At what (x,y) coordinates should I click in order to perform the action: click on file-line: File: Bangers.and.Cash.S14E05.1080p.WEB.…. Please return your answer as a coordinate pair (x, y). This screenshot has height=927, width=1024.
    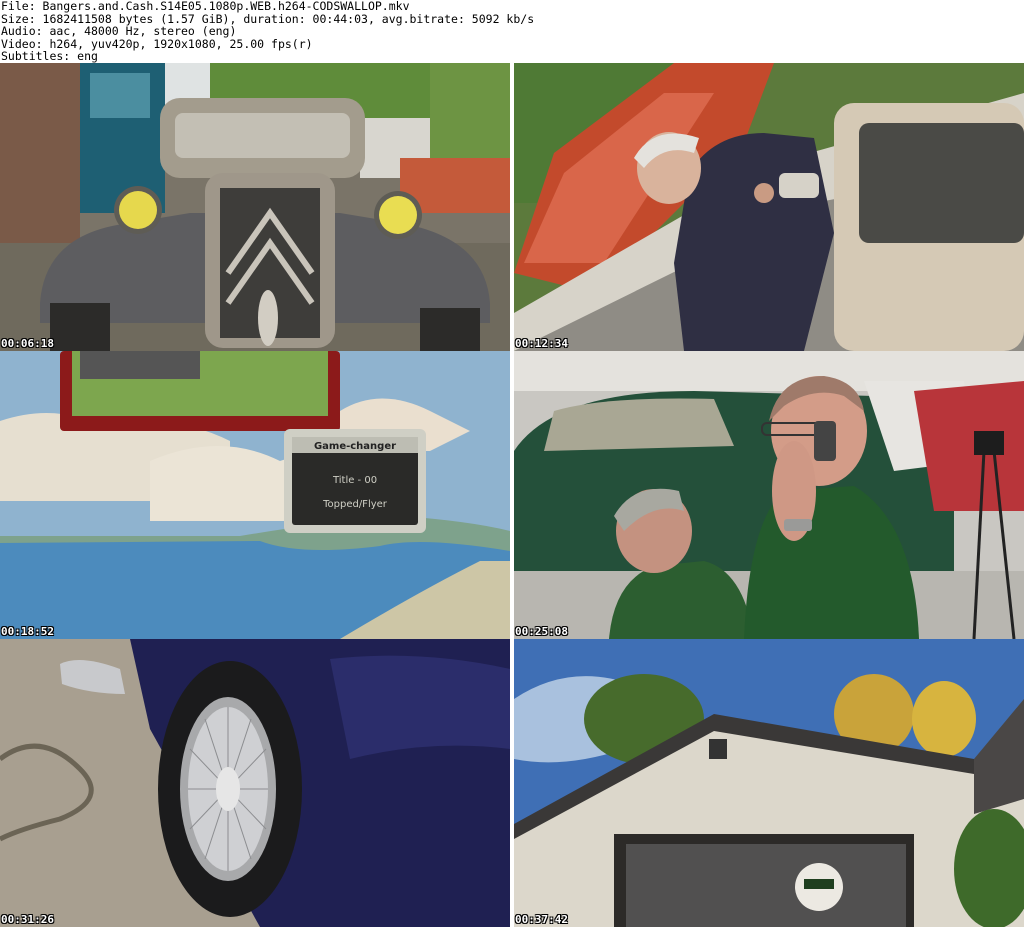
    Looking at the image, I should click on (205, 6).